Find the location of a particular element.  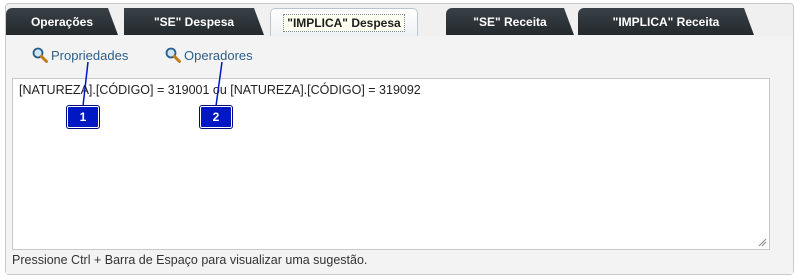

tab-label: "IMPLICA" Despesa is located at coordinates (344, 22).